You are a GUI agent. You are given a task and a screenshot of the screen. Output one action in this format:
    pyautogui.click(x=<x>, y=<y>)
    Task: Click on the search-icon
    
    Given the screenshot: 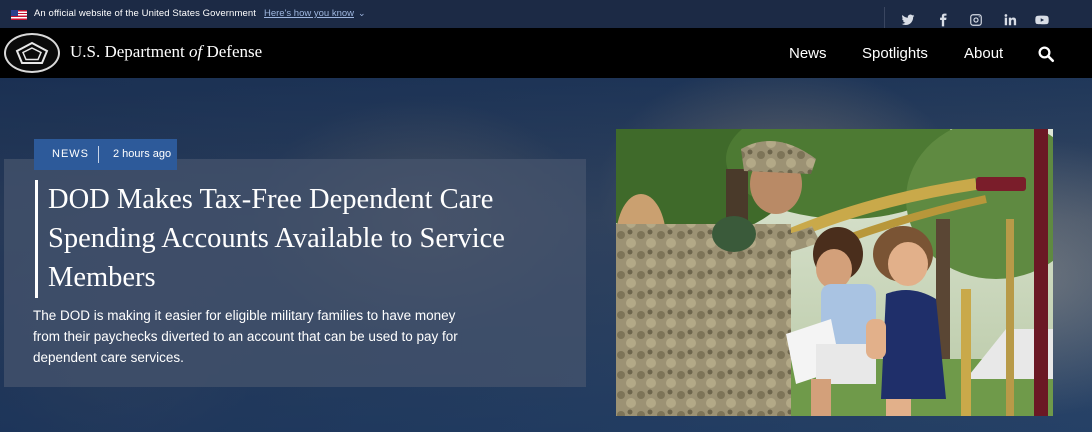 What is the action you would take?
    pyautogui.click(x=1046, y=54)
    